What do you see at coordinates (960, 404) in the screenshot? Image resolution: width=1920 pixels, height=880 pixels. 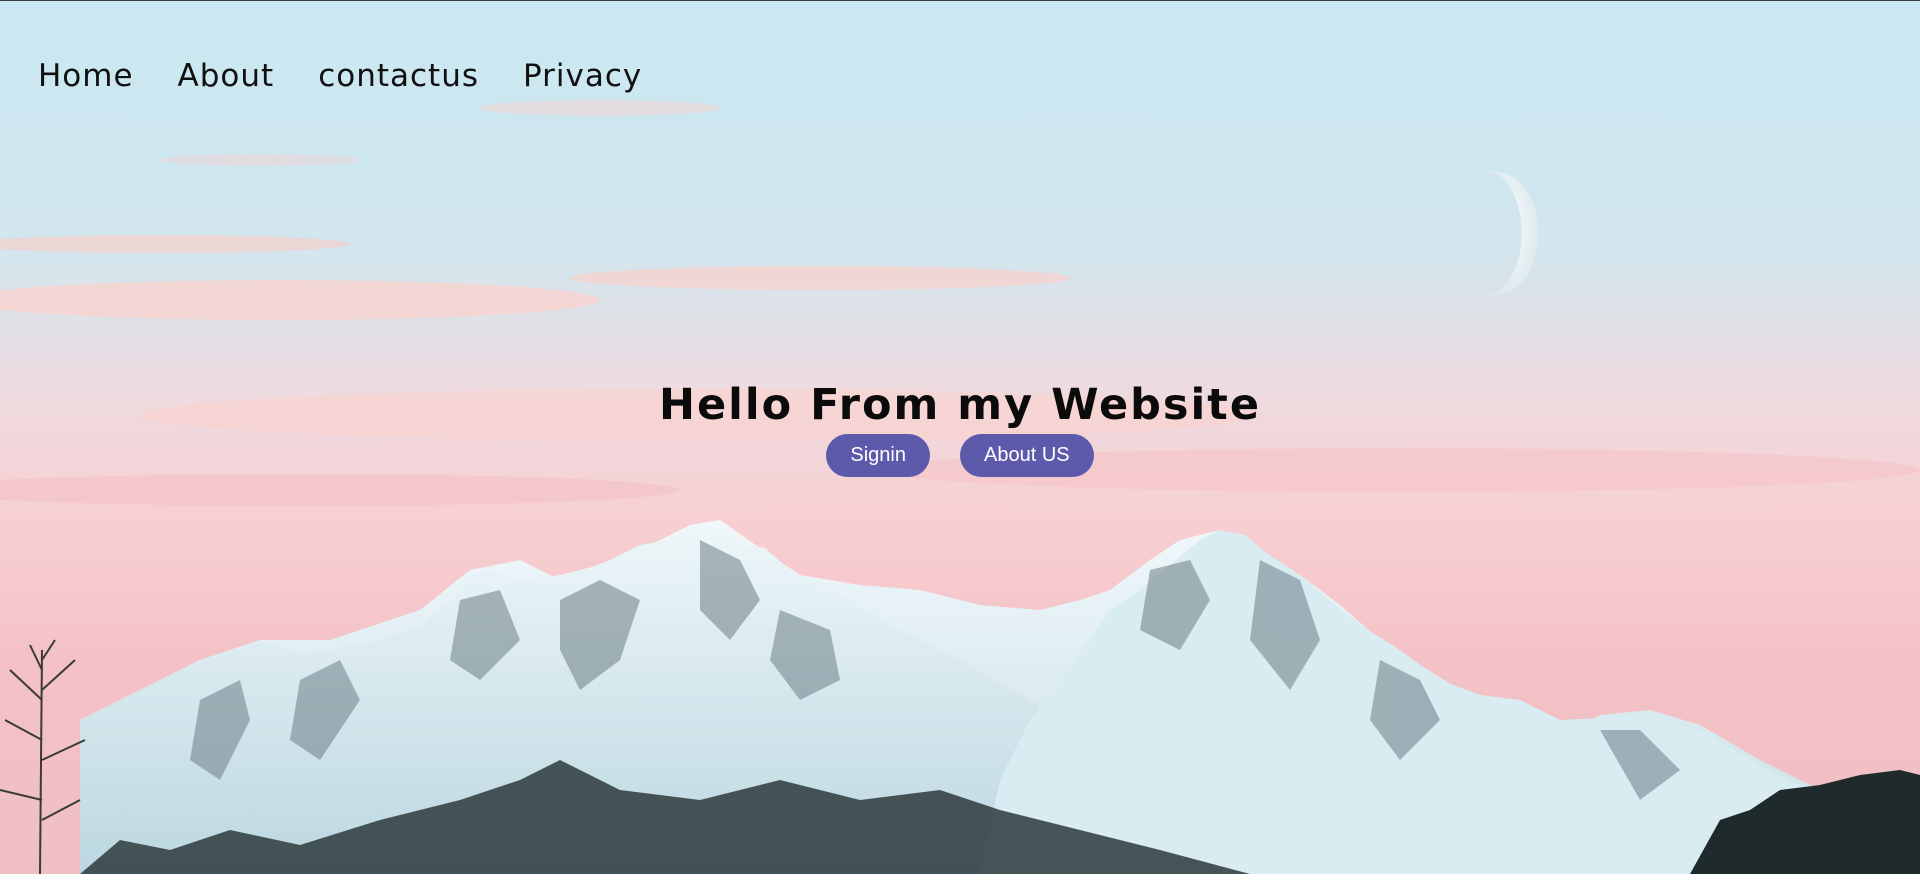 I see `hero-title: Hello From my Website` at bounding box center [960, 404].